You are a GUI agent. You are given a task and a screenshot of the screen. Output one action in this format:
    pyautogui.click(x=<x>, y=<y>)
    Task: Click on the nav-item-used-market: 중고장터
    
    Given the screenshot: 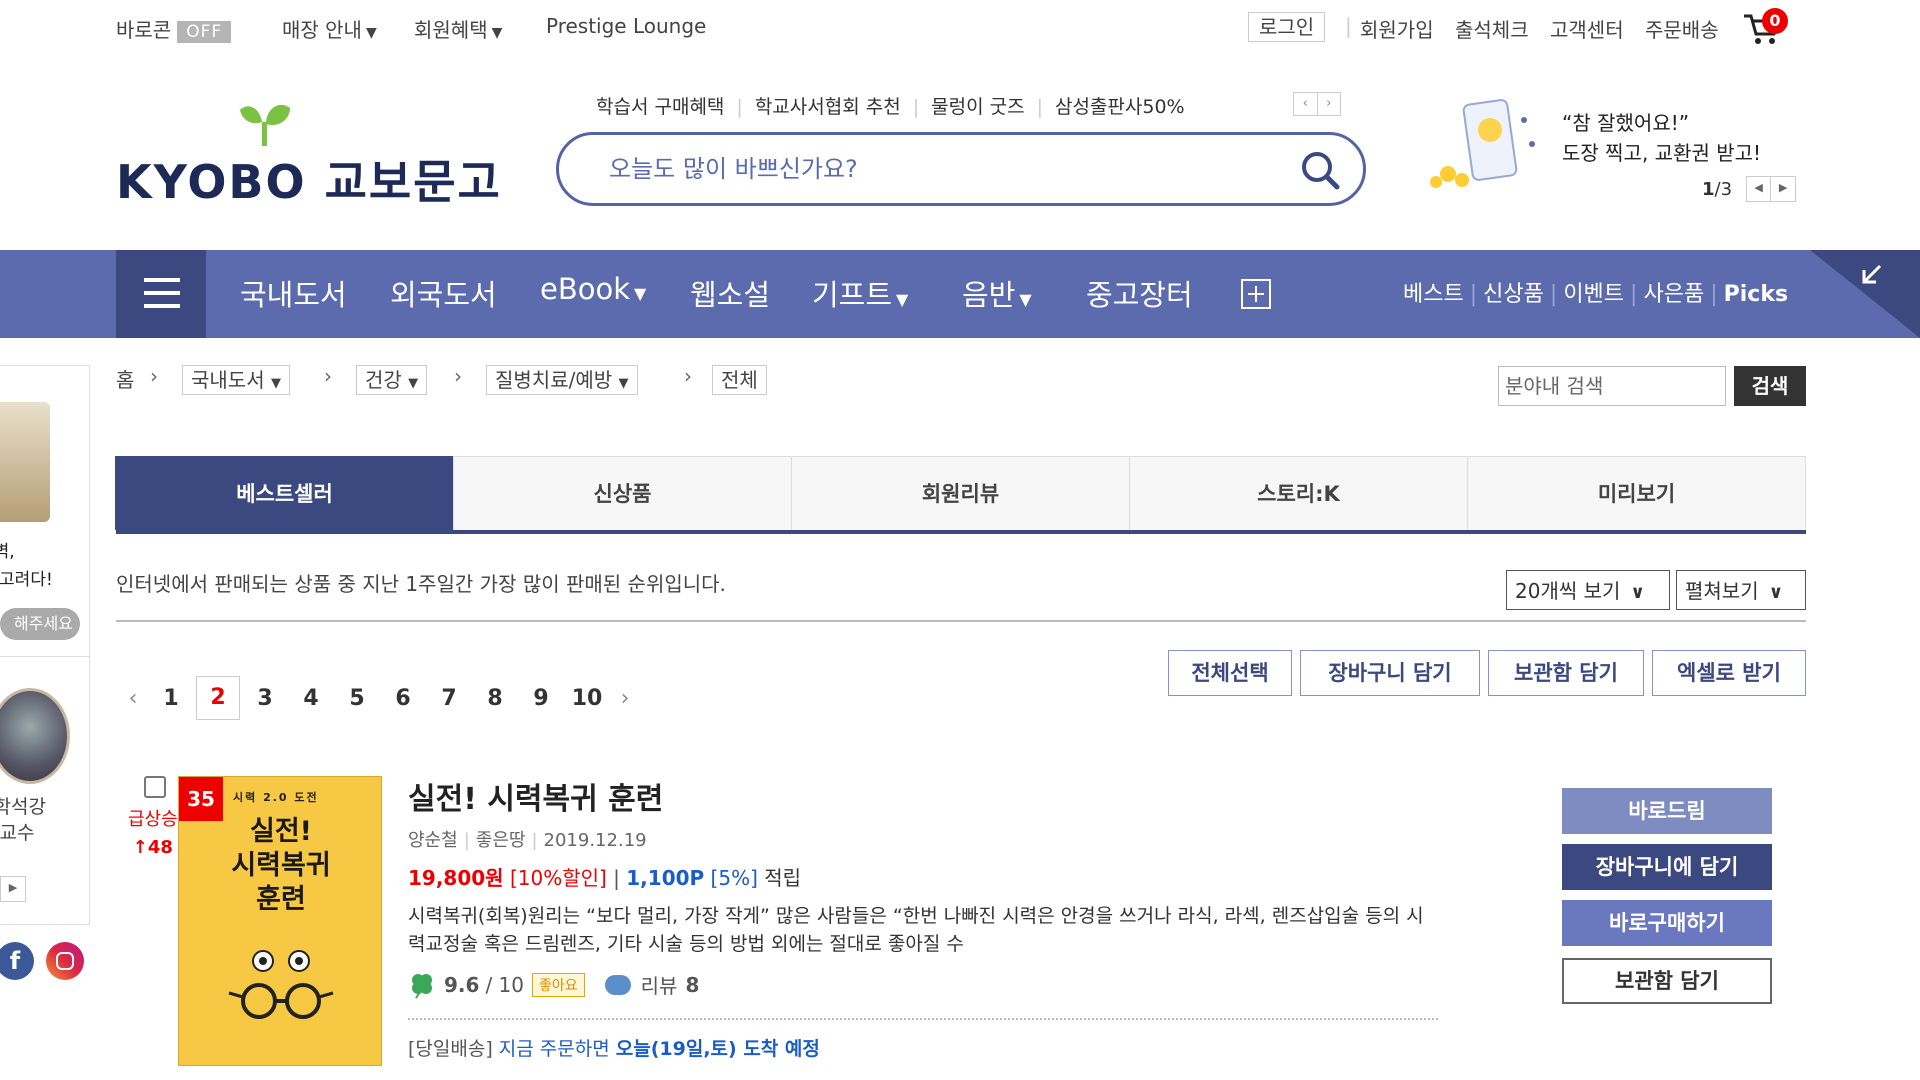 What is the action you would take?
    pyautogui.click(x=1139, y=293)
    